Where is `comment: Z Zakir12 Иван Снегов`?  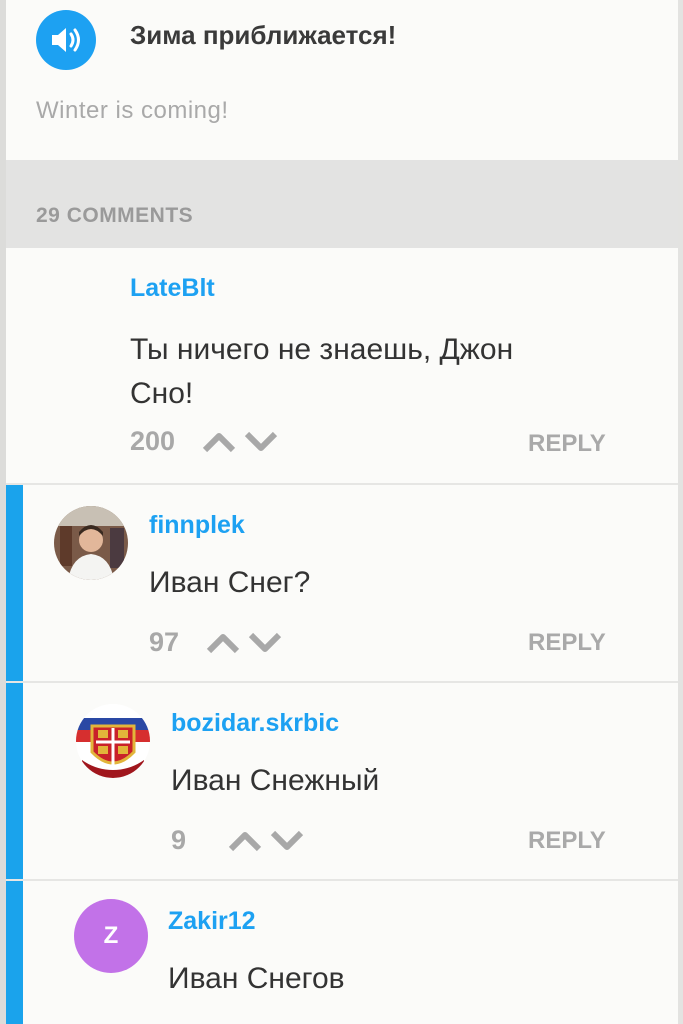
comment: Z Zakir12 Иван Снегов is located at coordinates (342, 952).